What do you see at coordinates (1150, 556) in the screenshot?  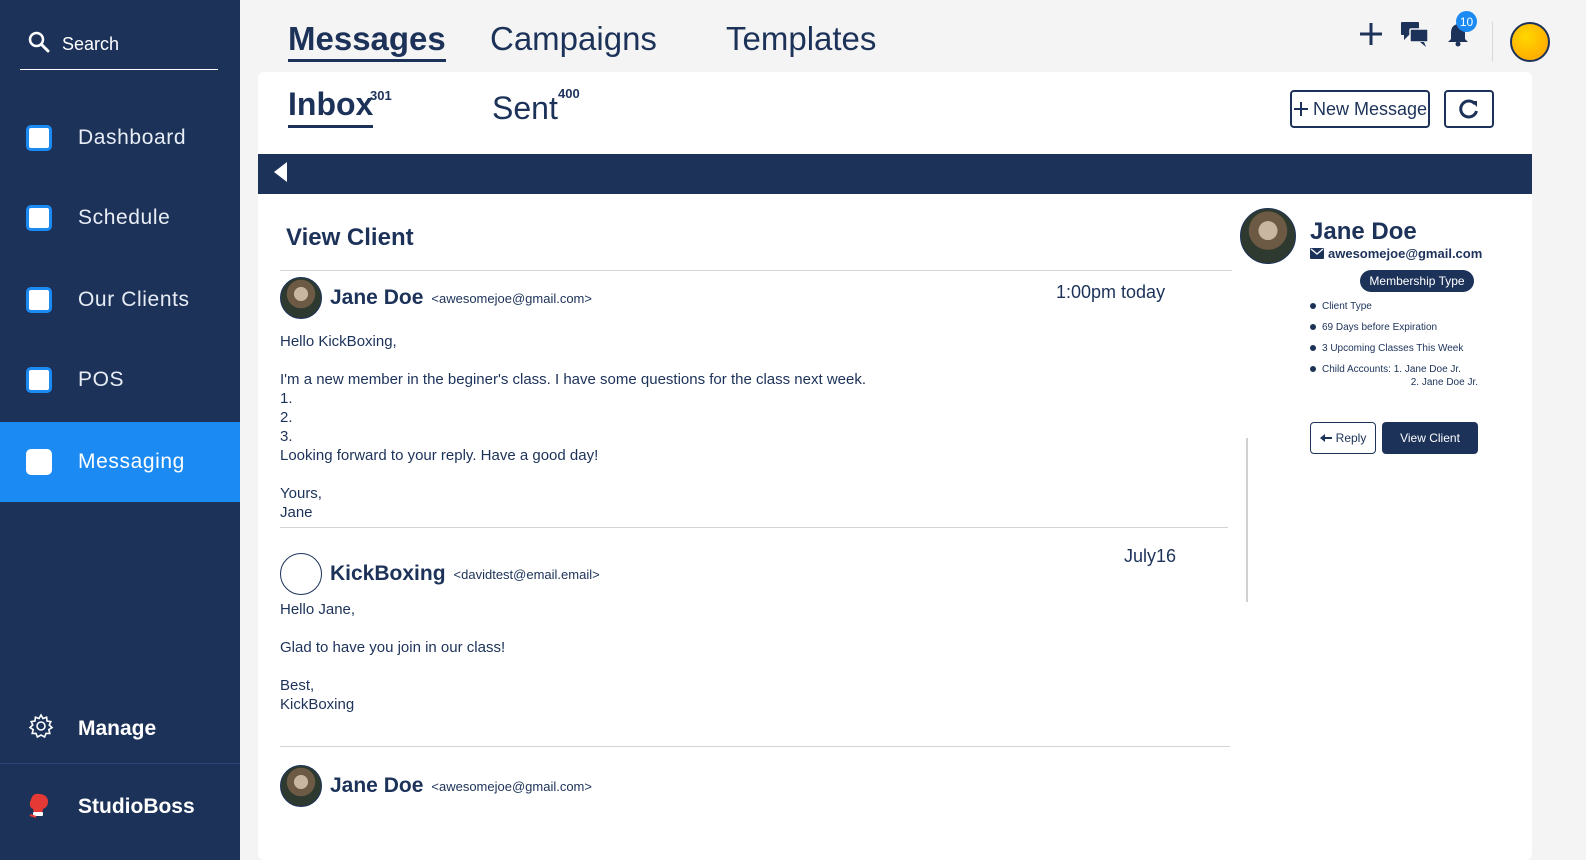 I see `message-time: July16` at bounding box center [1150, 556].